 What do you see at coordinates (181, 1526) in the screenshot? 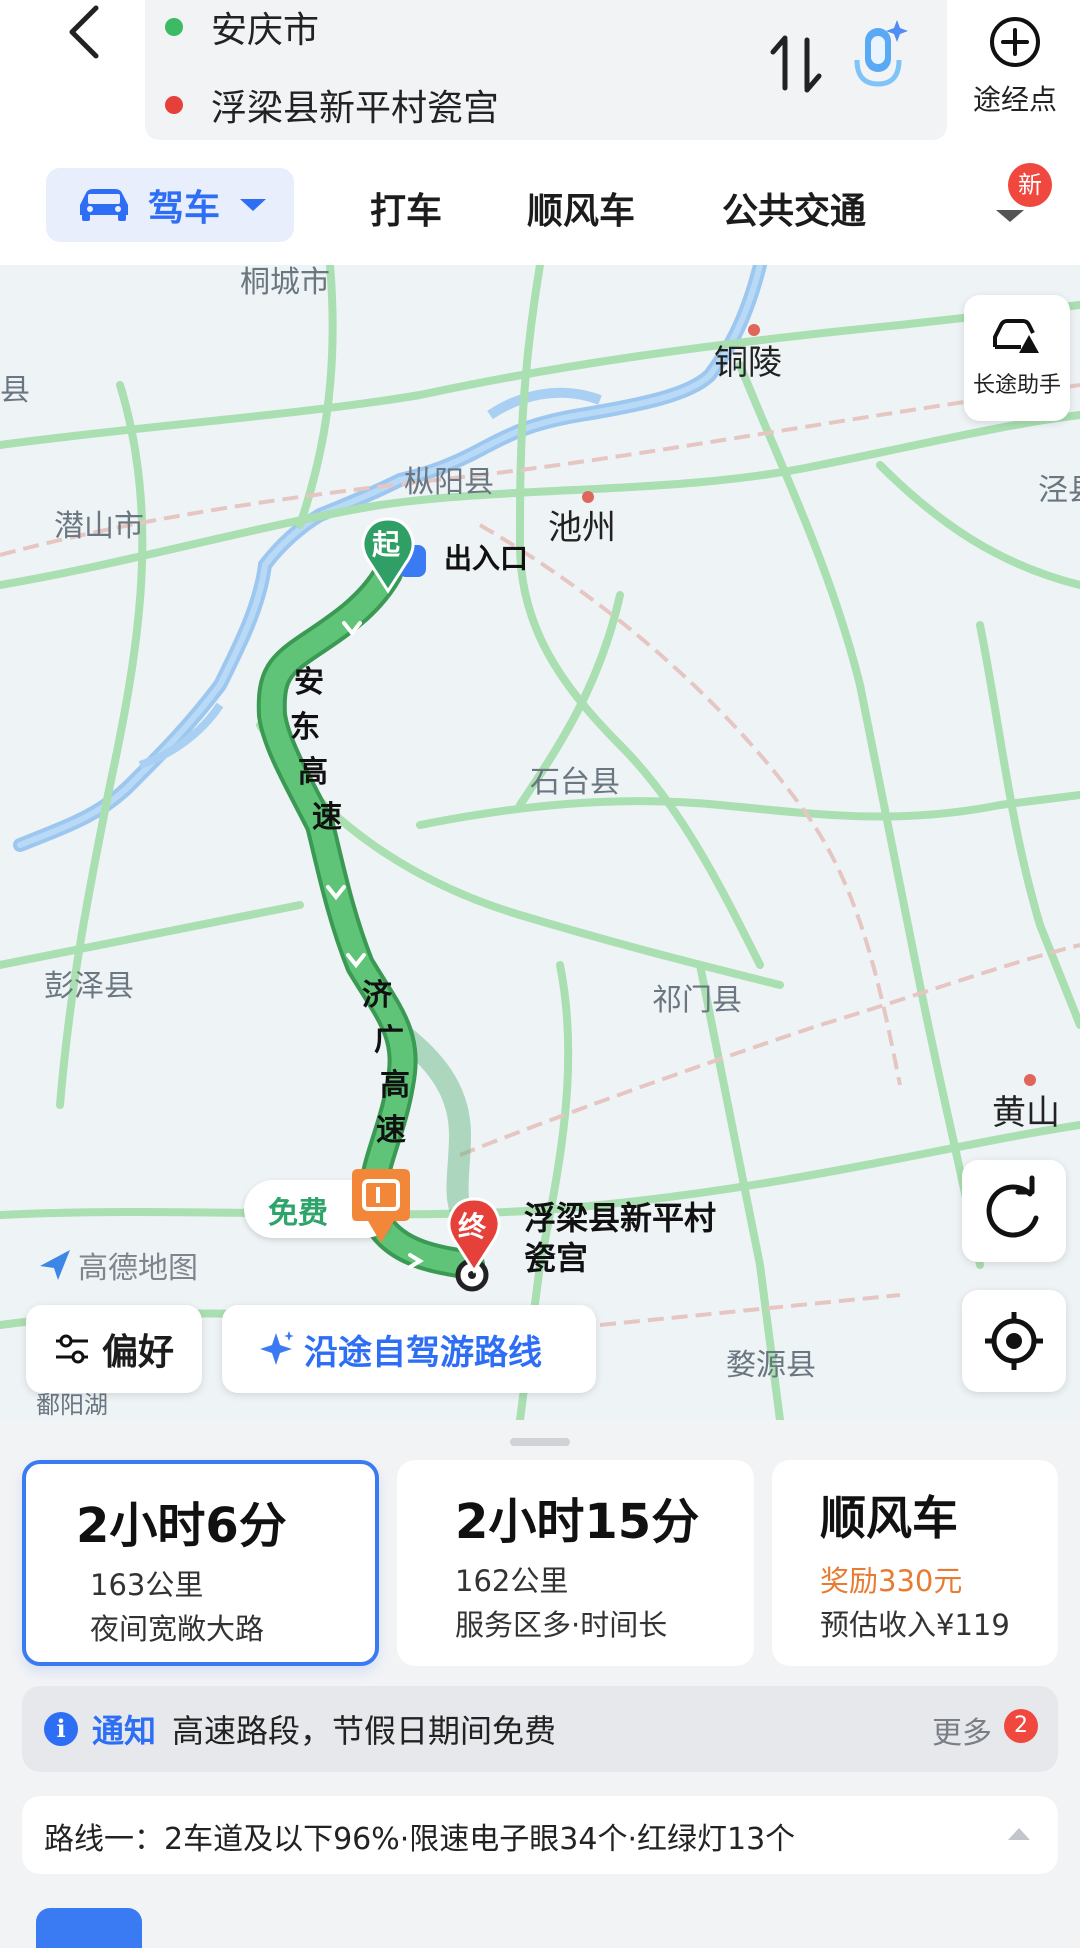
I see `route-time: 2小时6分` at bounding box center [181, 1526].